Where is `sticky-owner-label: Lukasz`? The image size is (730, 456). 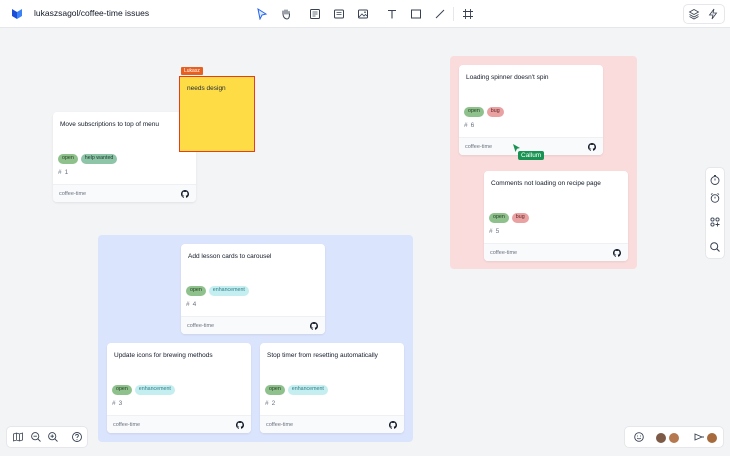 sticky-owner-label: Lukasz is located at coordinates (192, 71).